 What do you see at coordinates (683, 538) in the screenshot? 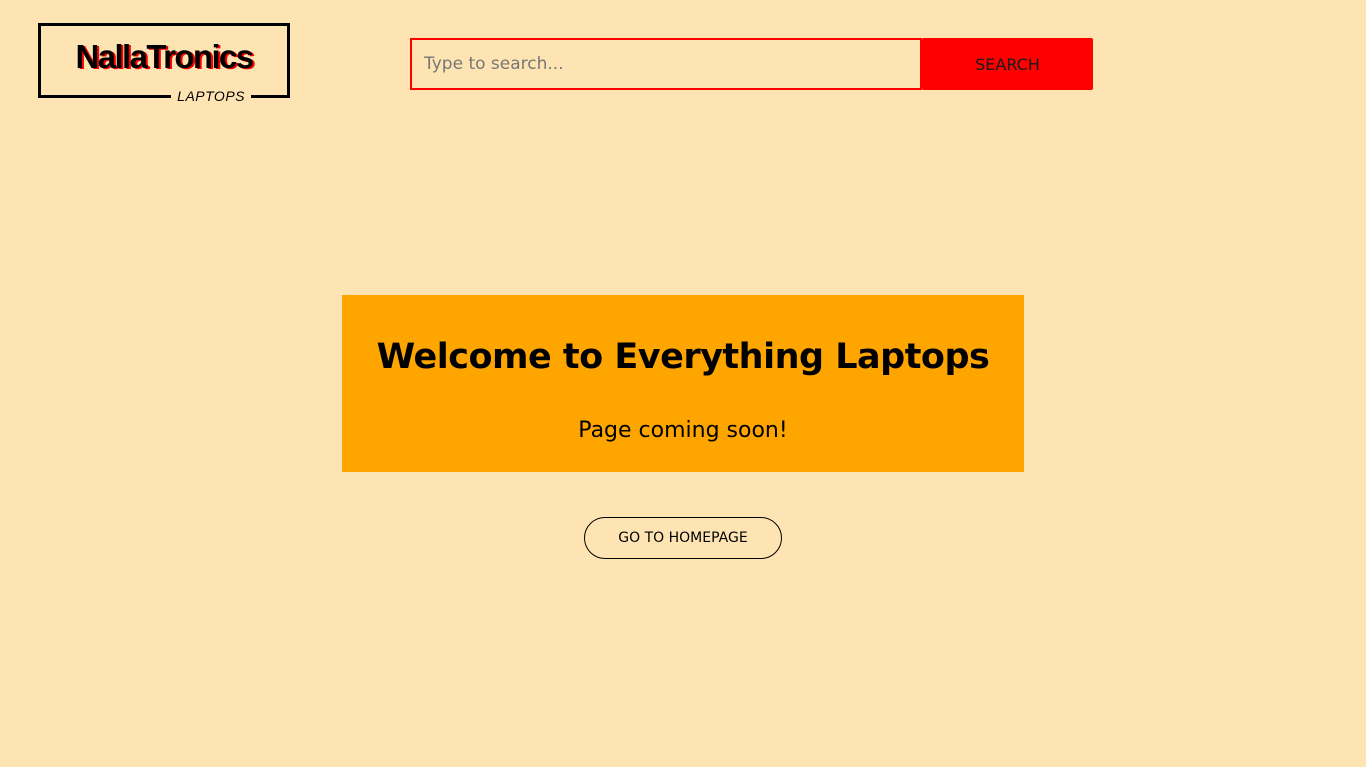
I see `go-to-homepage-button: GO TO HOMEPAGE` at bounding box center [683, 538].